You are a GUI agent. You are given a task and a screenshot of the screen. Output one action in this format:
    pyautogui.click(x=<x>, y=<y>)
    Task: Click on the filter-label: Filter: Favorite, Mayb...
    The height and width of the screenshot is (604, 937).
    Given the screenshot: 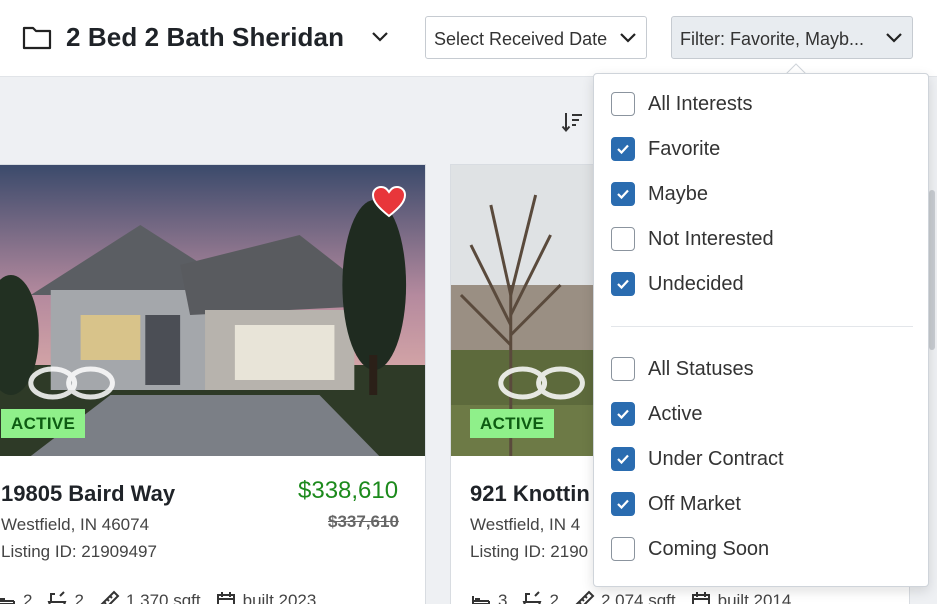 What is the action you would take?
    pyautogui.click(x=772, y=39)
    